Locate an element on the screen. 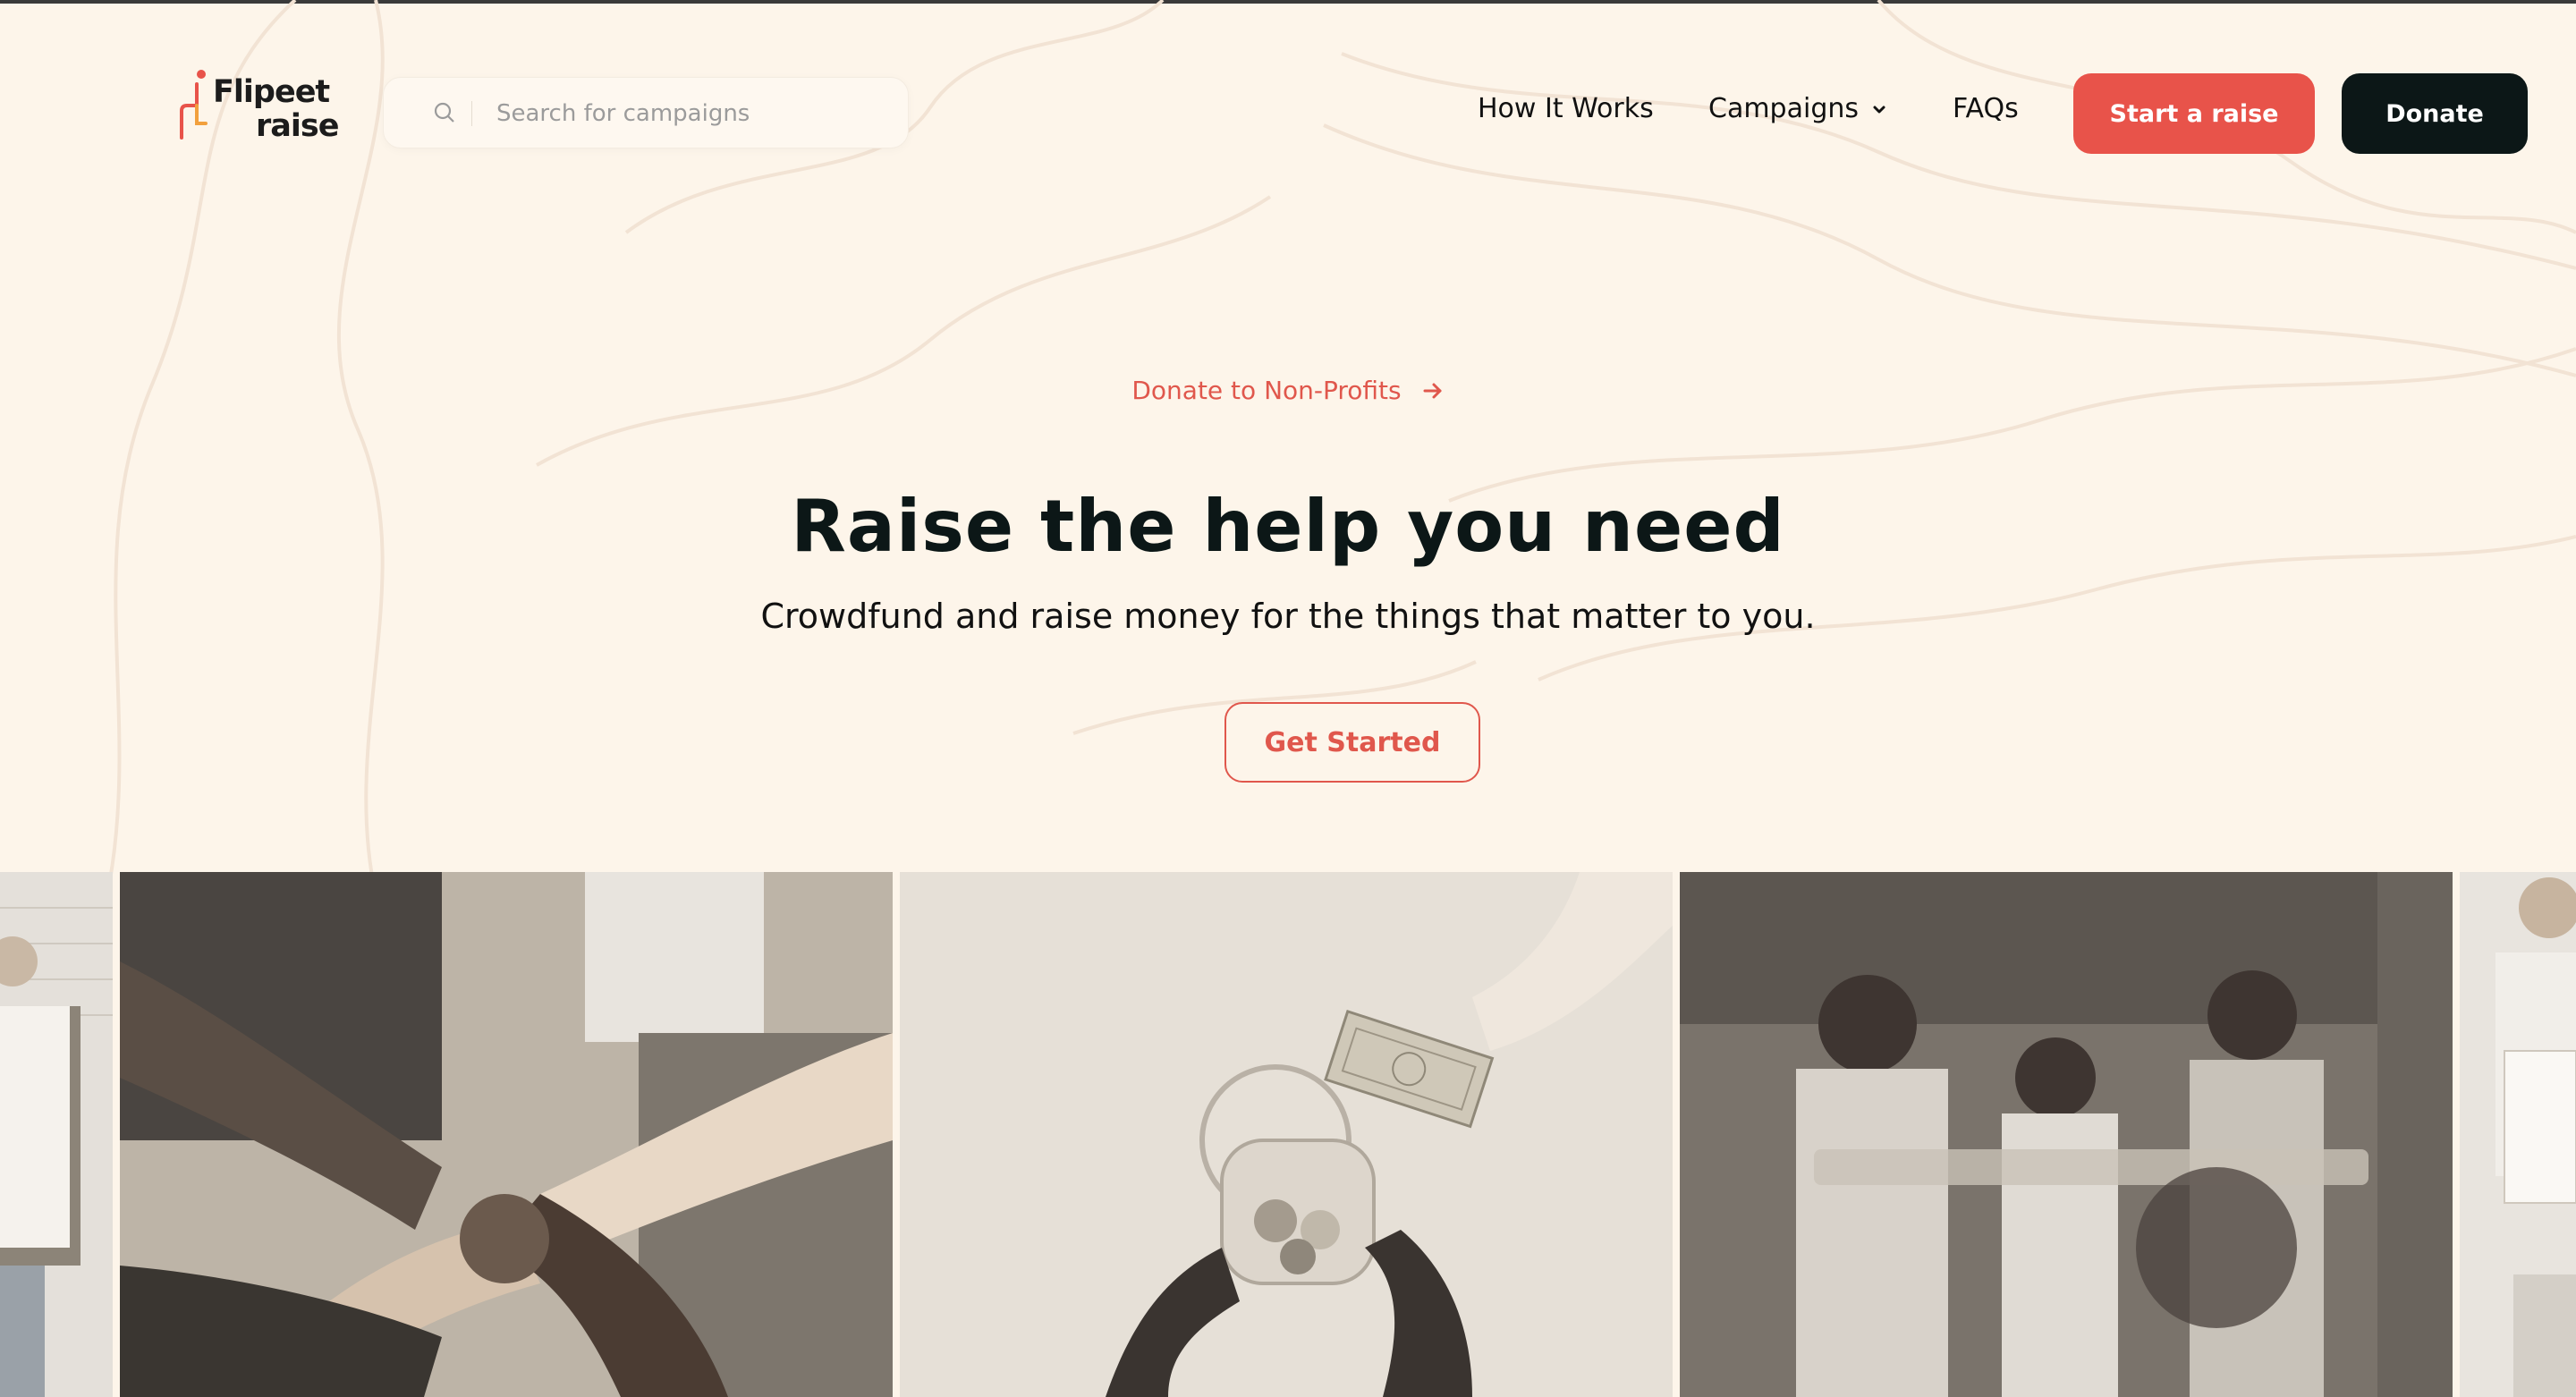 Image resolution: width=2576 pixels, height=1397 pixels. nav-campaigns: Campaigns is located at coordinates (1797, 108).